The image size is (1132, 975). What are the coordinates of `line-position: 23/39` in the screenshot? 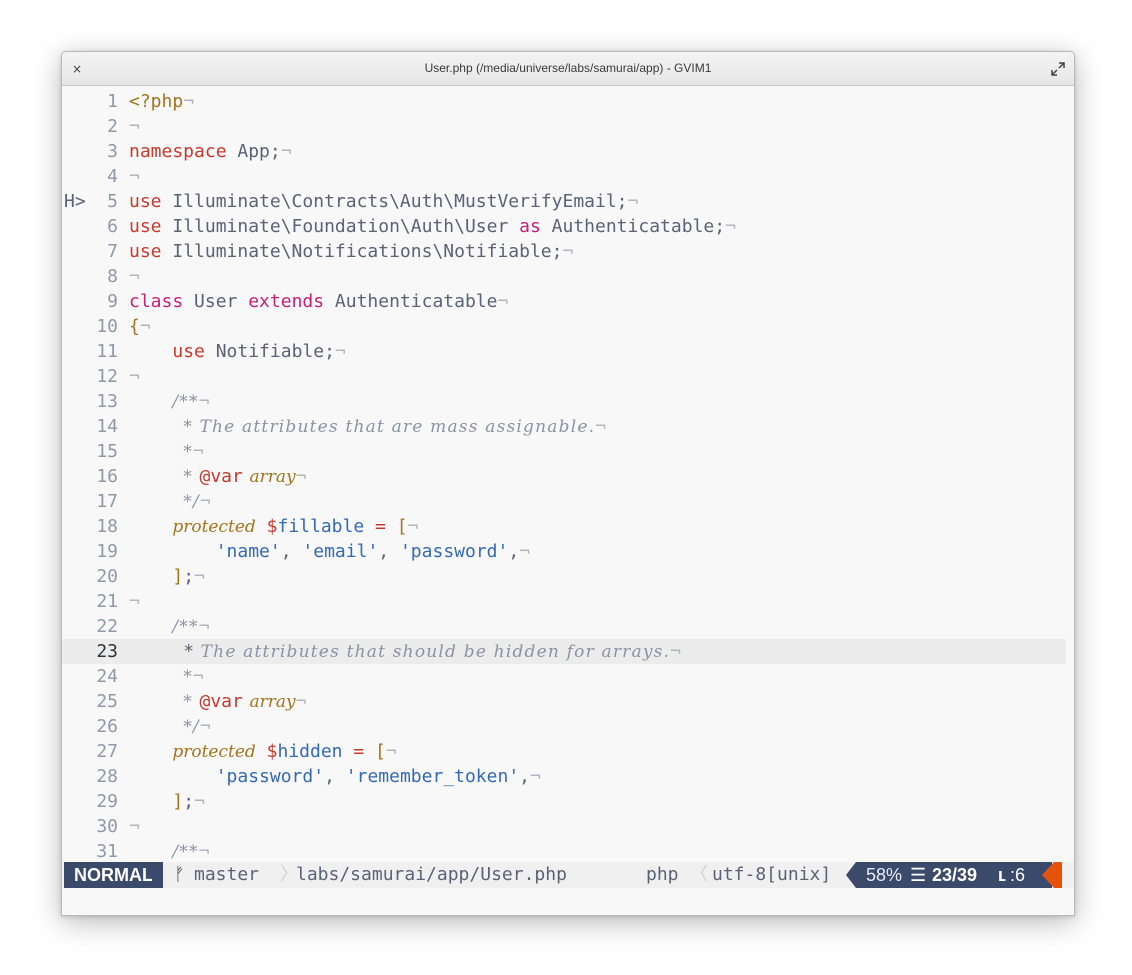 It's located at (955, 875).